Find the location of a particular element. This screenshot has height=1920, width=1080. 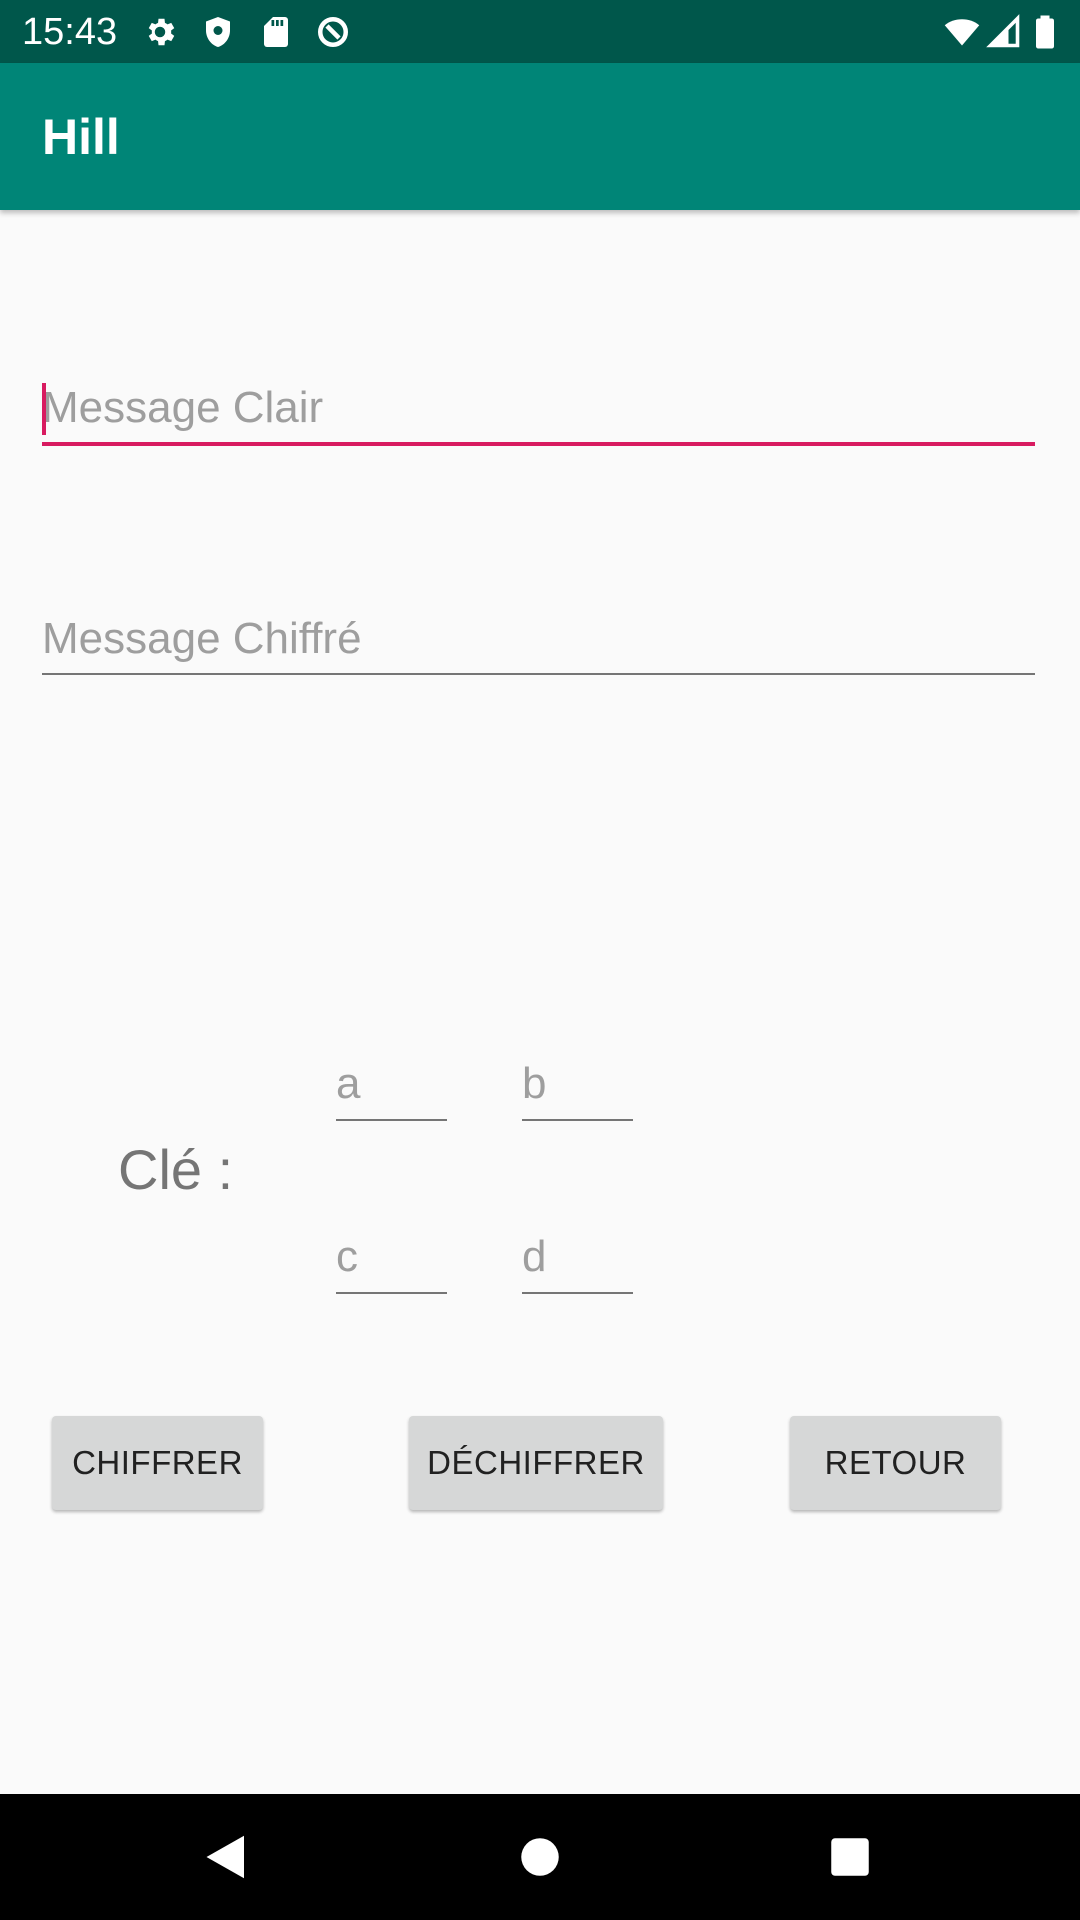

key-d-input is located at coordinates (577, 1256).